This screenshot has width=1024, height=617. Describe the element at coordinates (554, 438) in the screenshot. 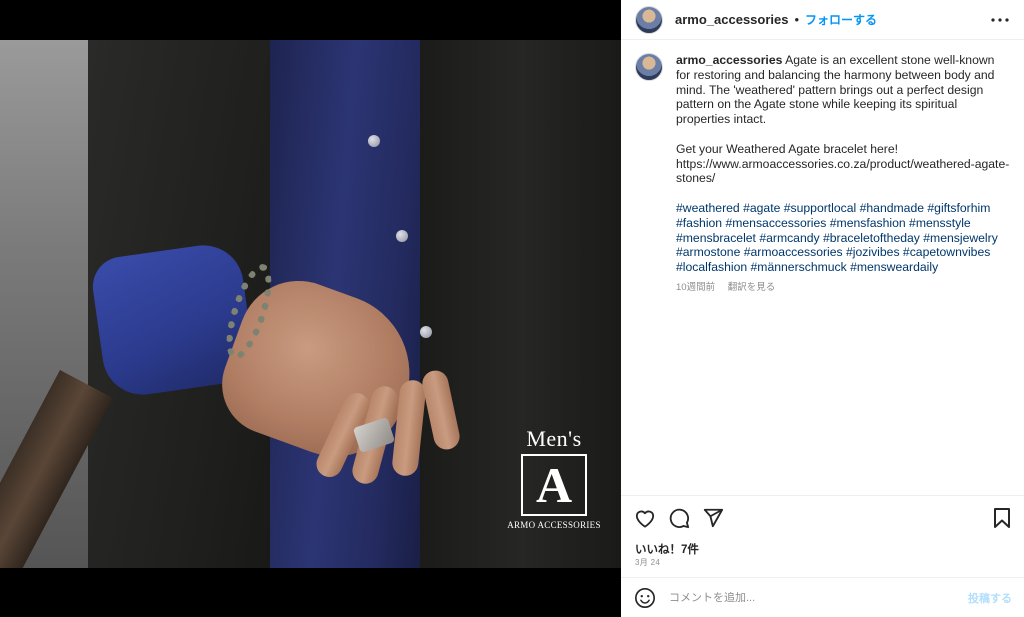

I see `logo-mens-text: Men's` at that location.